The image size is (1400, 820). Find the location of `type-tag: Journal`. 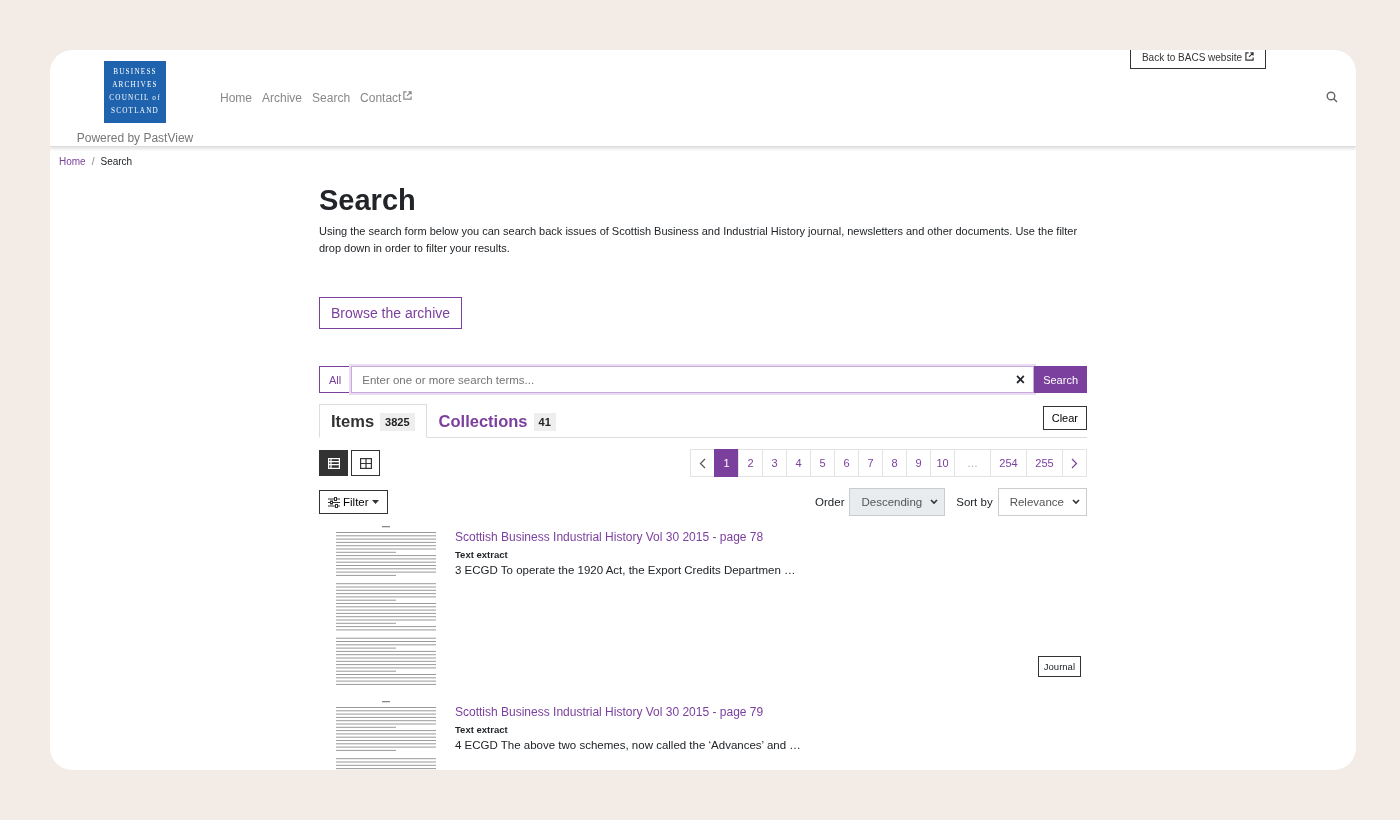

type-tag: Journal is located at coordinates (1059, 666).